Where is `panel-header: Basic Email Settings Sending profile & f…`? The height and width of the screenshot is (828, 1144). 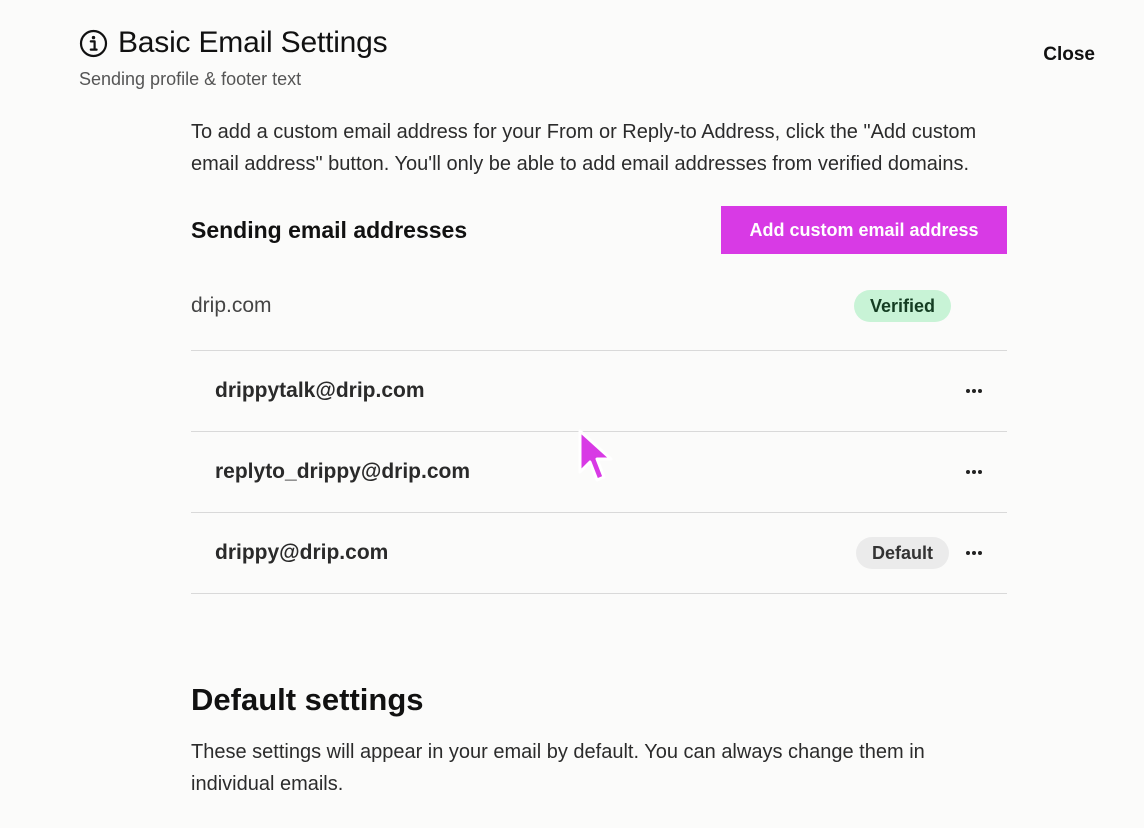
panel-header: Basic Email Settings Sending profile & f… is located at coordinates (233, 58).